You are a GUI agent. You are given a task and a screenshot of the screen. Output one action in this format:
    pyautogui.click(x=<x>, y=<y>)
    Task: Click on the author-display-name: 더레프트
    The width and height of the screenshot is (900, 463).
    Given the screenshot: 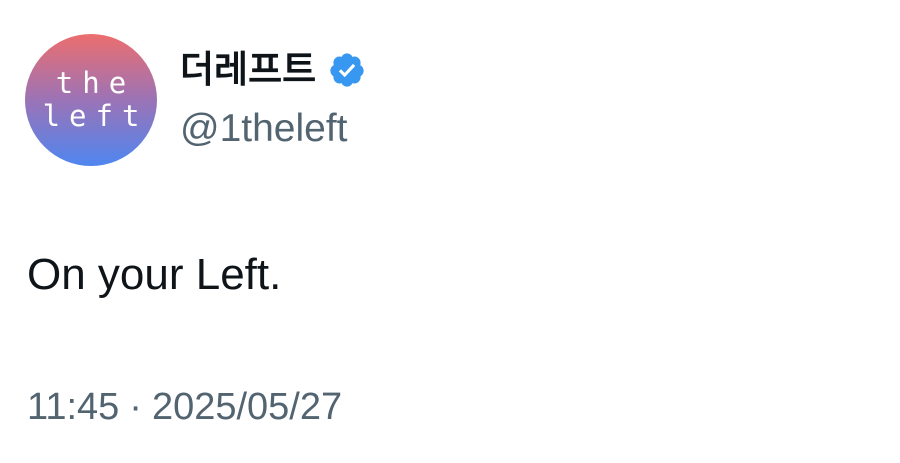 What is the action you would take?
    pyautogui.click(x=248, y=70)
    